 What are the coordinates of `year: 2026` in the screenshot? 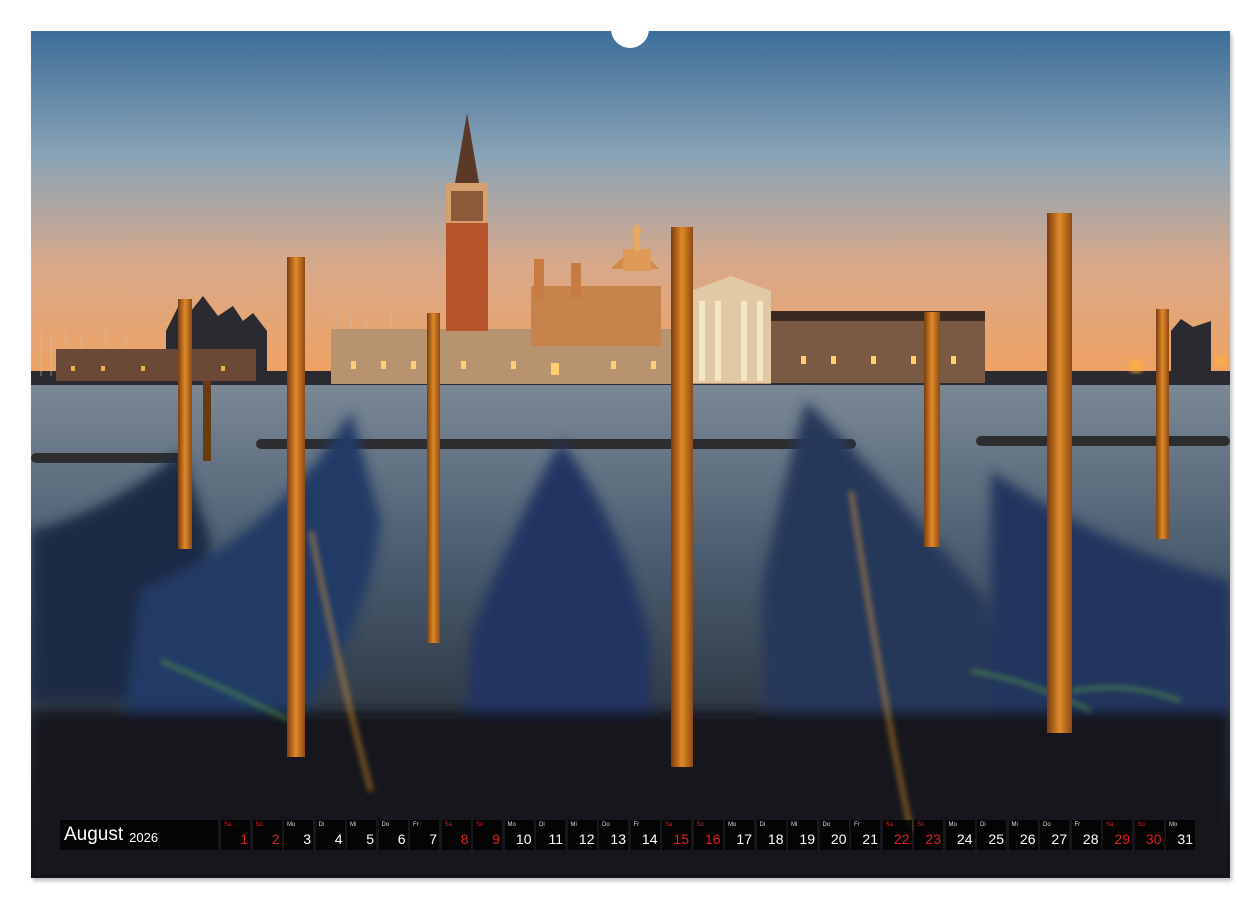 It's located at (144, 837).